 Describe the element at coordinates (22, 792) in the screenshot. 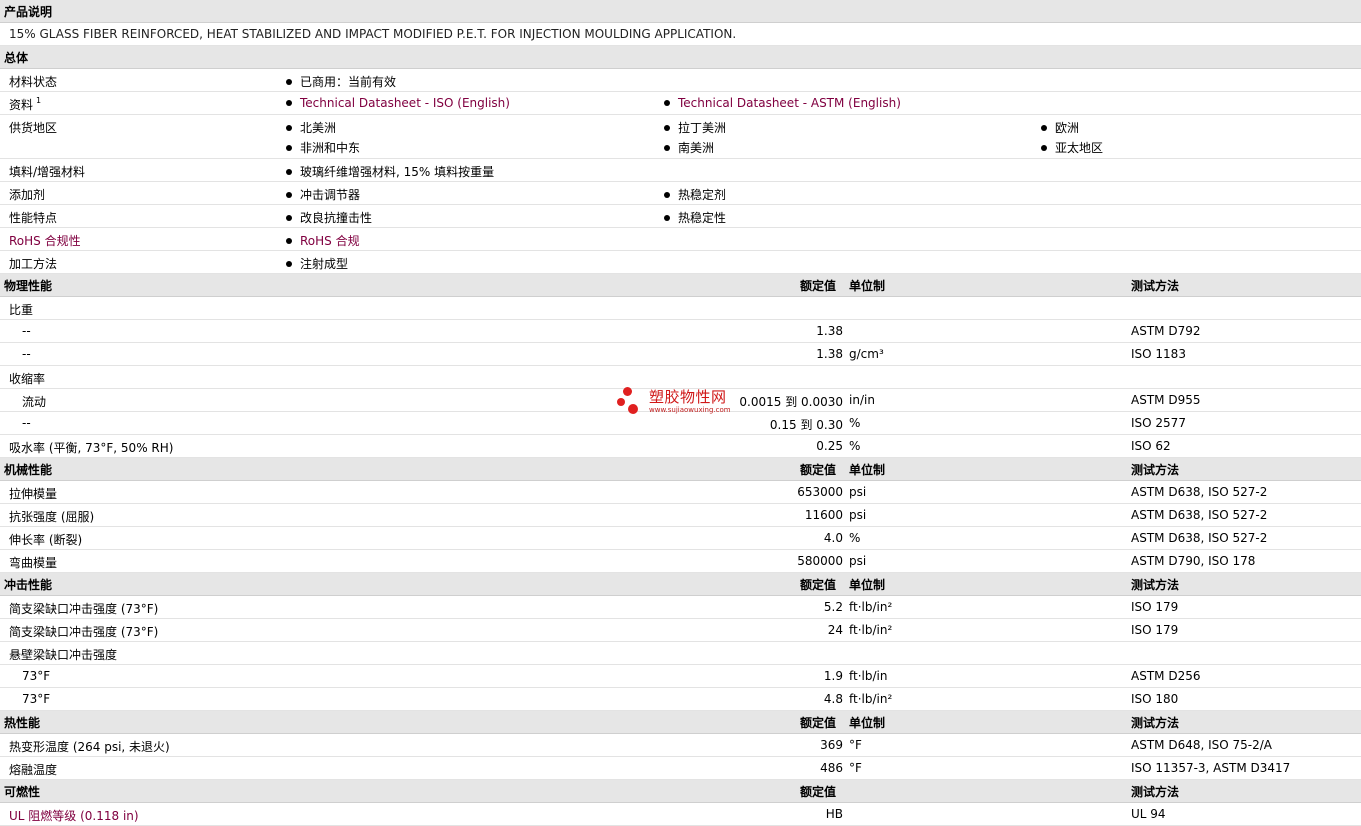

I see `section-title: 可燃性` at that location.